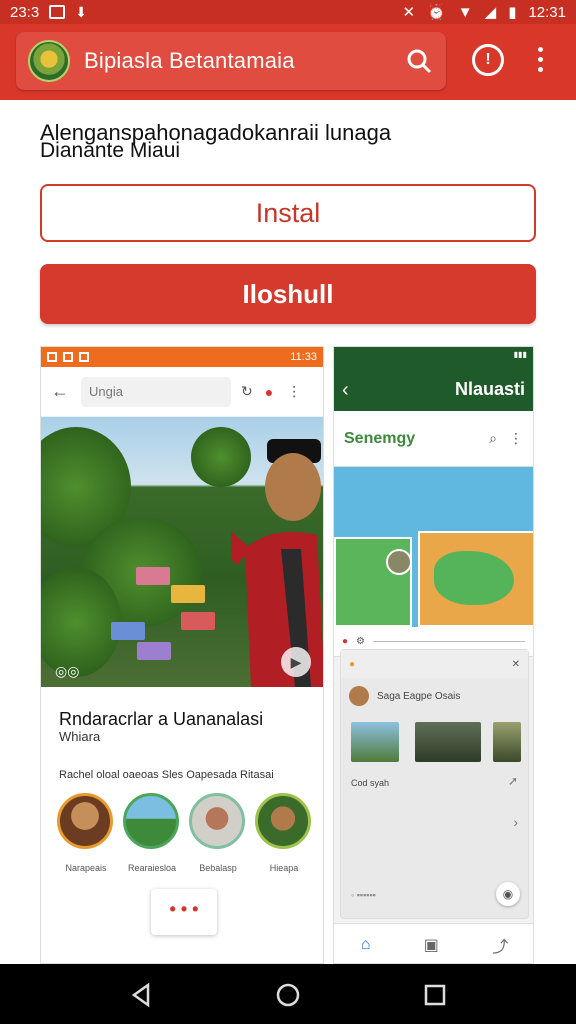 This screenshot has height=1024, width=576. What do you see at coordinates (49, 61) in the screenshot?
I see `app-logo` at bounding box center [49, 61].